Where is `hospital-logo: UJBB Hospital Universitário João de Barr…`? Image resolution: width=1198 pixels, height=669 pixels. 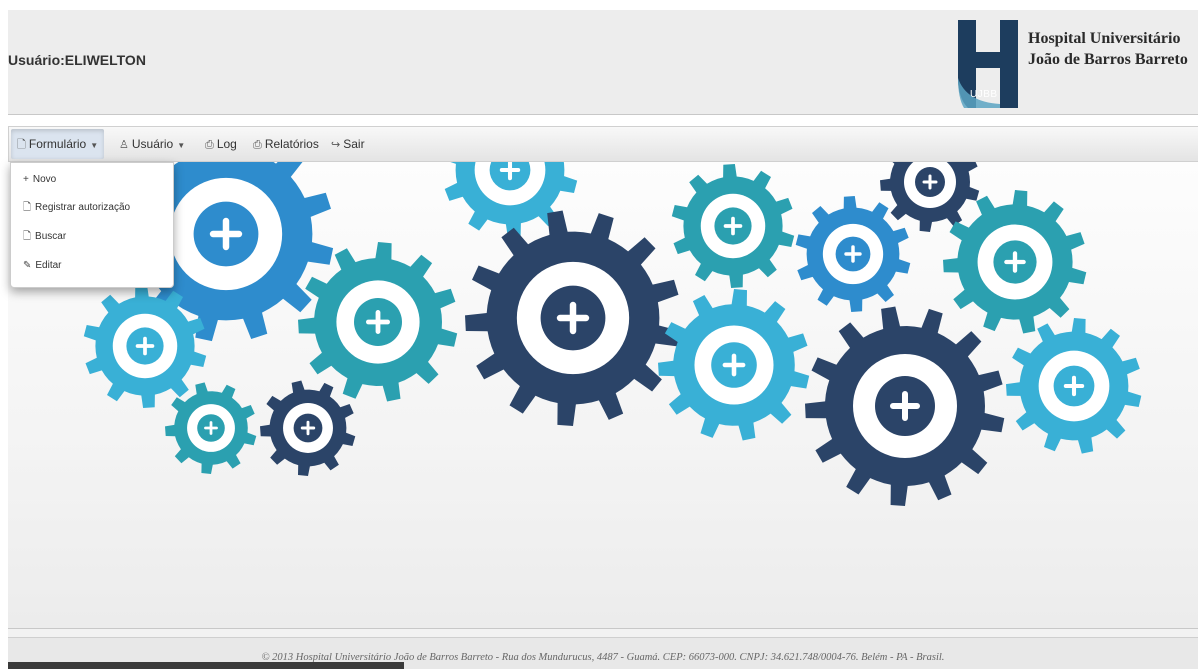
hospital-logo: UJBB Hospital Universitário João de Barr… is located at coordinates (1077, 64).